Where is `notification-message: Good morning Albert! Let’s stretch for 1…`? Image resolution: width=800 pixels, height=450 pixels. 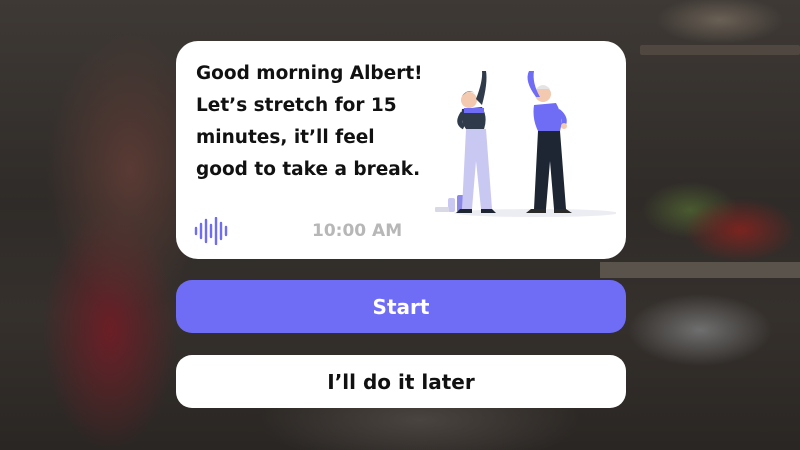 notification-message: Good morning Albert! Let’s stretch for 1… is located at coordinates (309, 121).